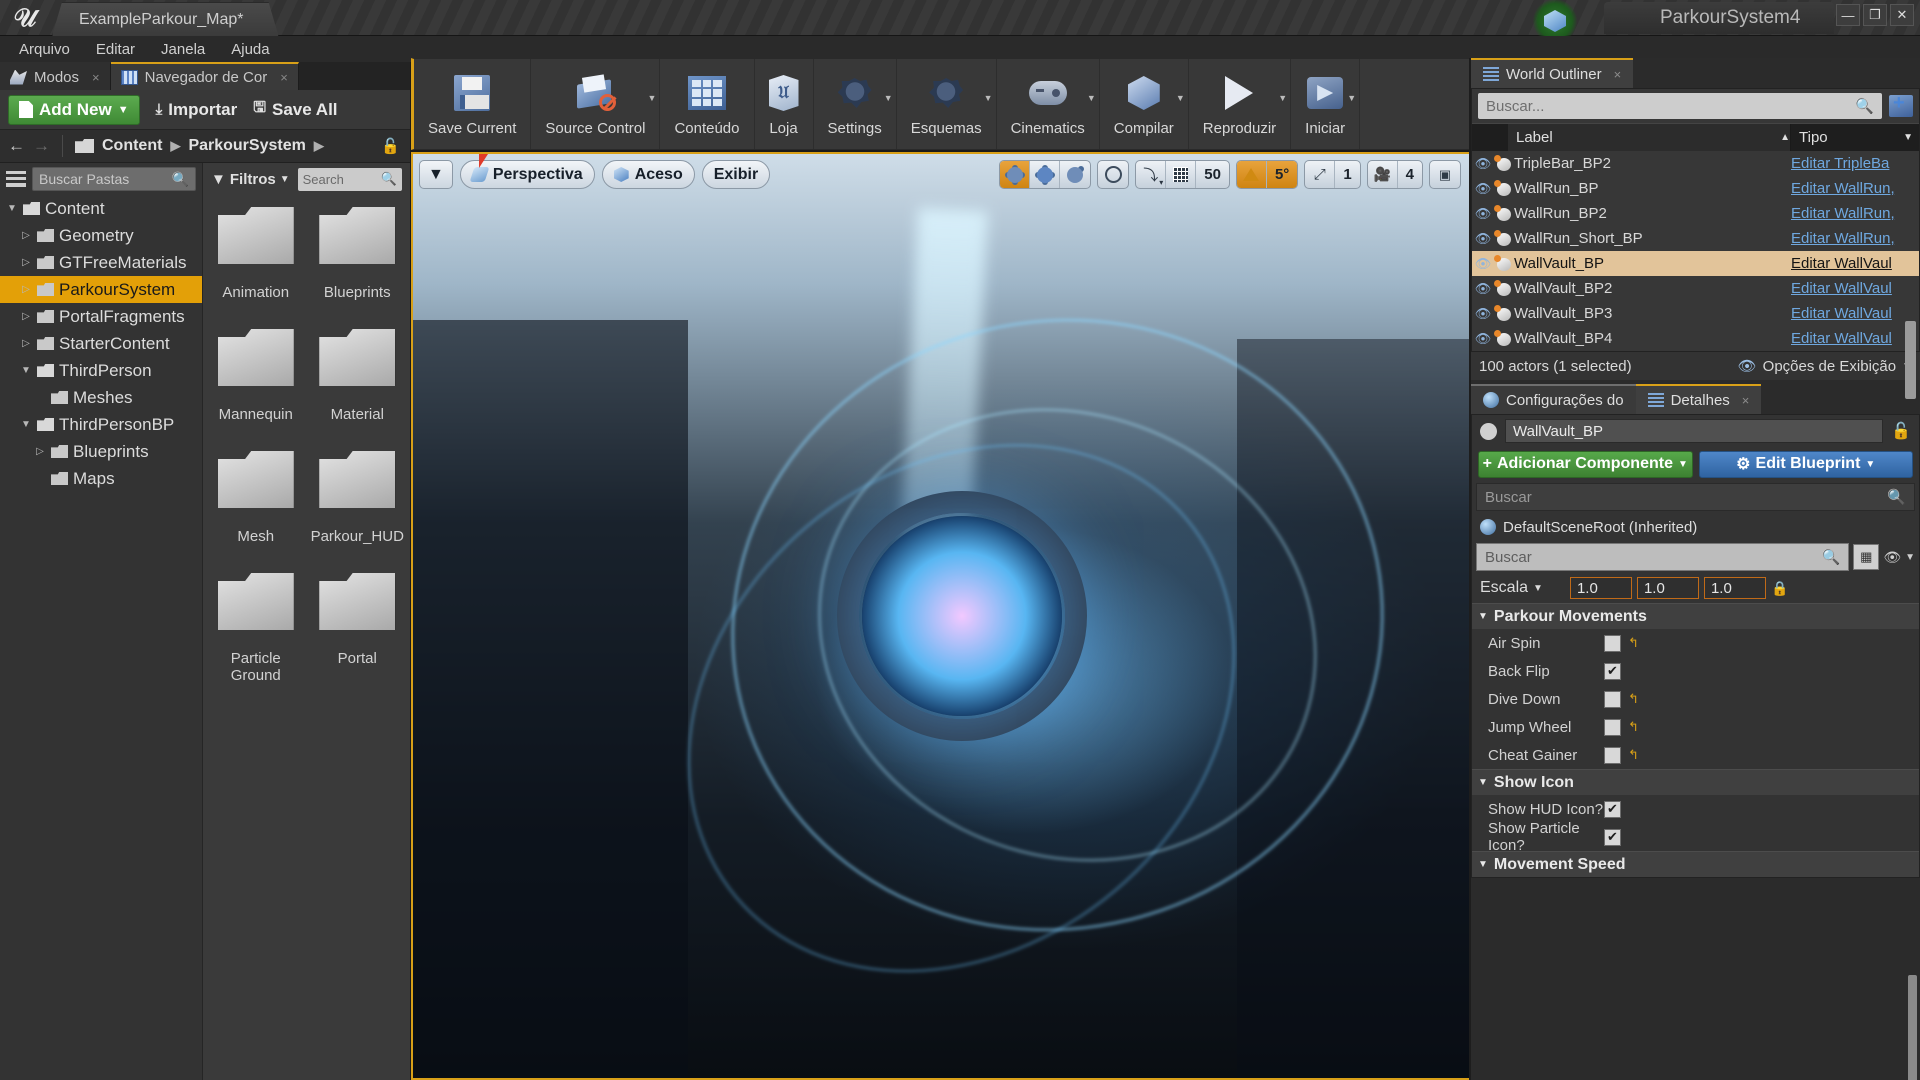 The width and height of the screenshot is (1920, 1080). I want to click on property-checkbox, so click(1612, 727).